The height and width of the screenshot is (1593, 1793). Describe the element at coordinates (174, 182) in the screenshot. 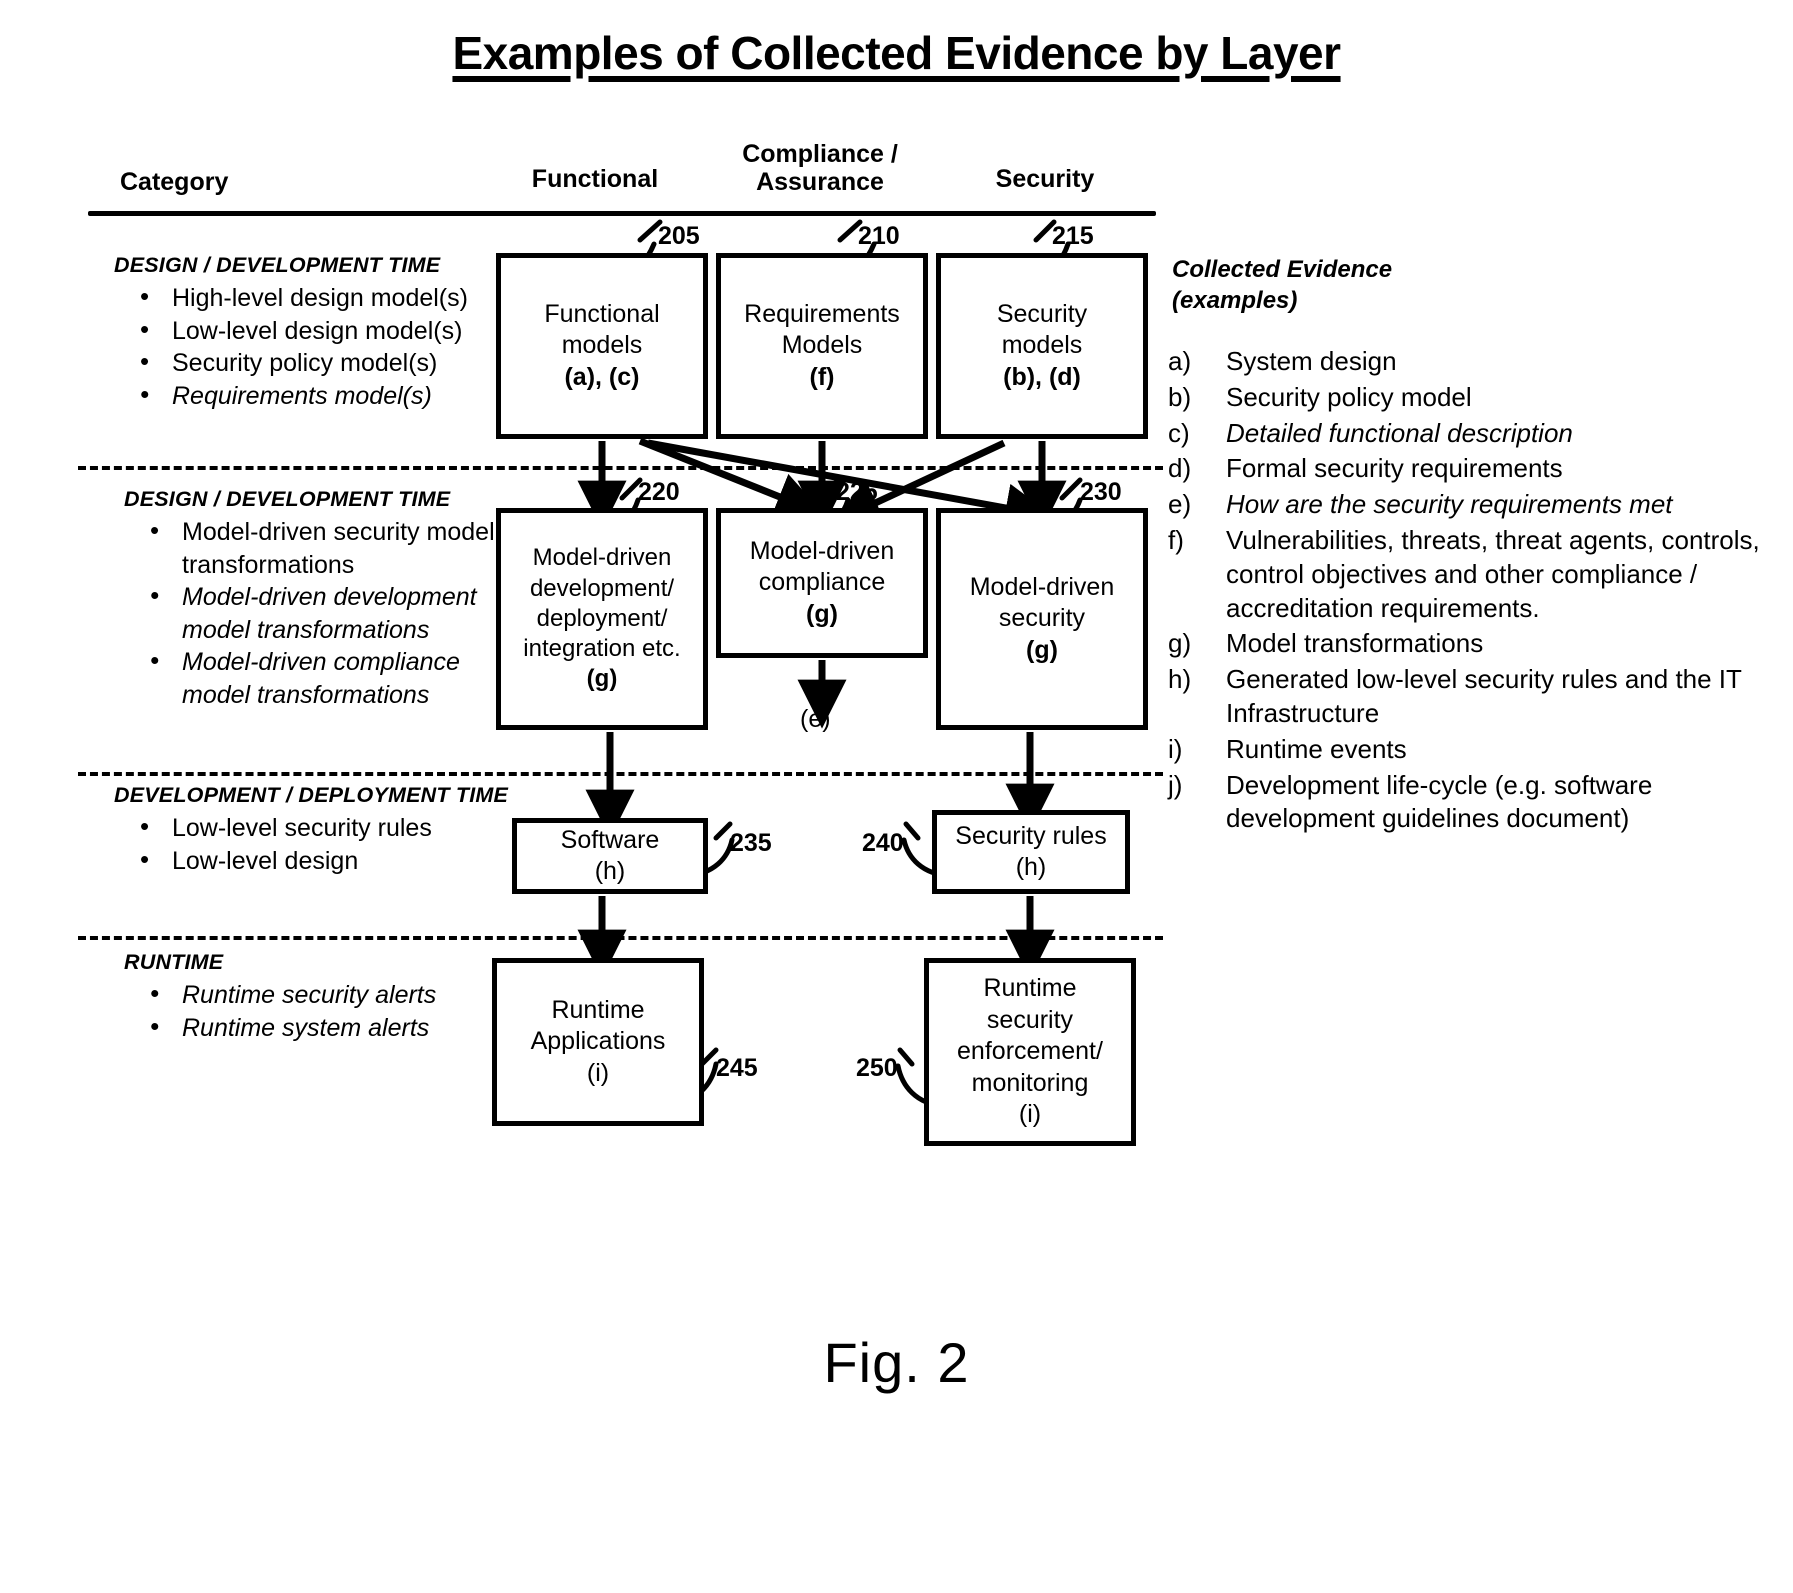

I see `column-header-category: Category` at that location.